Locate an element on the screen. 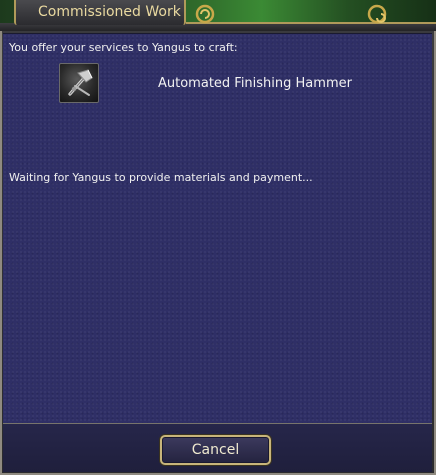 This screenshot has width=436, height=475. title-trim is located at coordinates (311, 23).